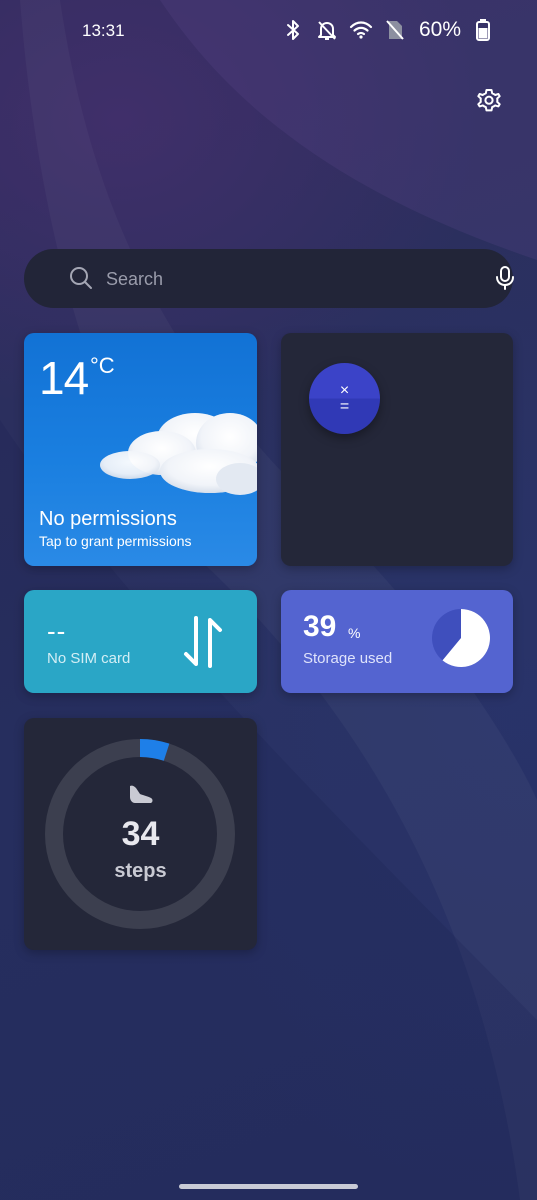 This screenshot has width=537, height=1200. I want to click on storage-percent-unit: %, so click(354, 633).